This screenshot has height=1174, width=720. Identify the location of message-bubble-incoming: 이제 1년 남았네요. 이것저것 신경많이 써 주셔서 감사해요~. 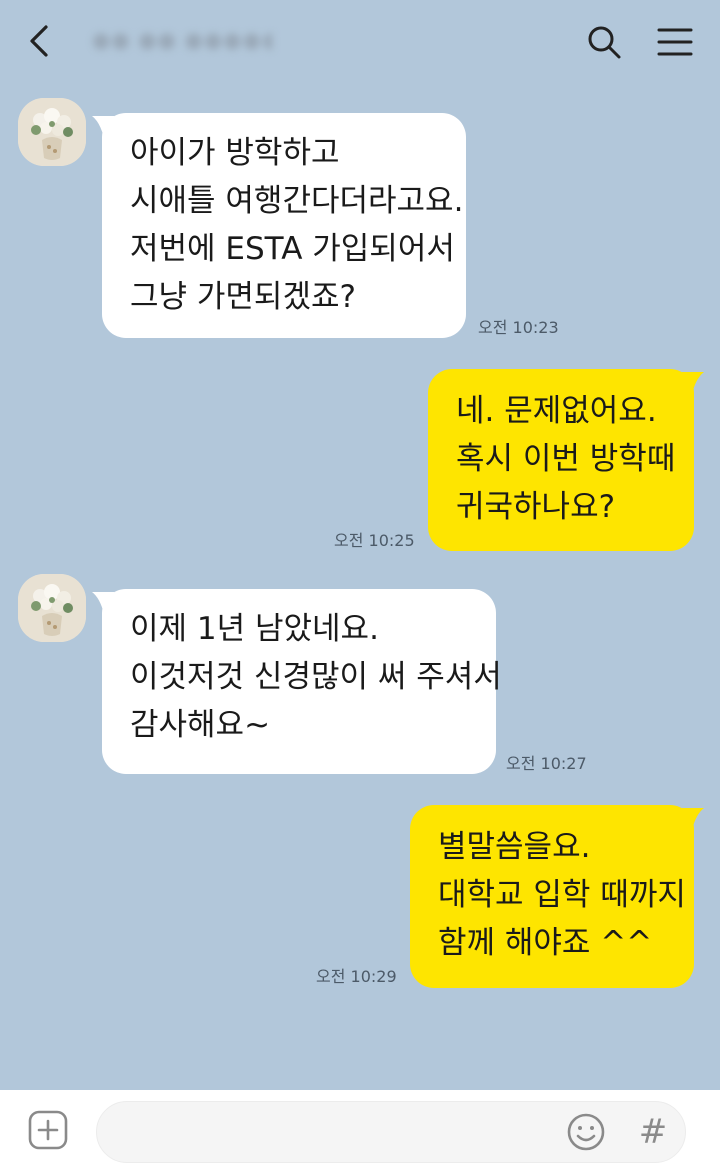
(302, 681).